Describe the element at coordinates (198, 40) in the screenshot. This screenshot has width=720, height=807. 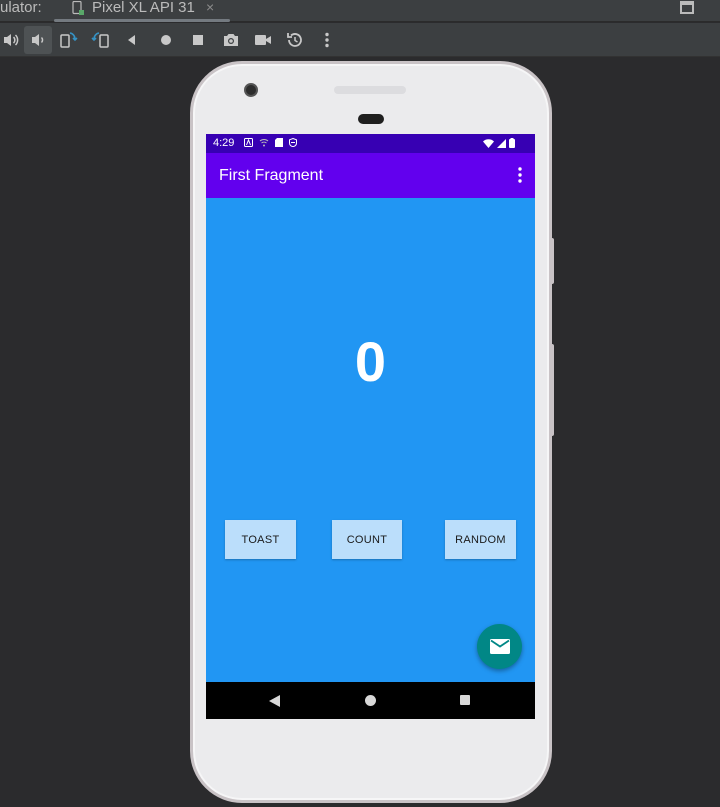
I see `overview-icon` at that location.